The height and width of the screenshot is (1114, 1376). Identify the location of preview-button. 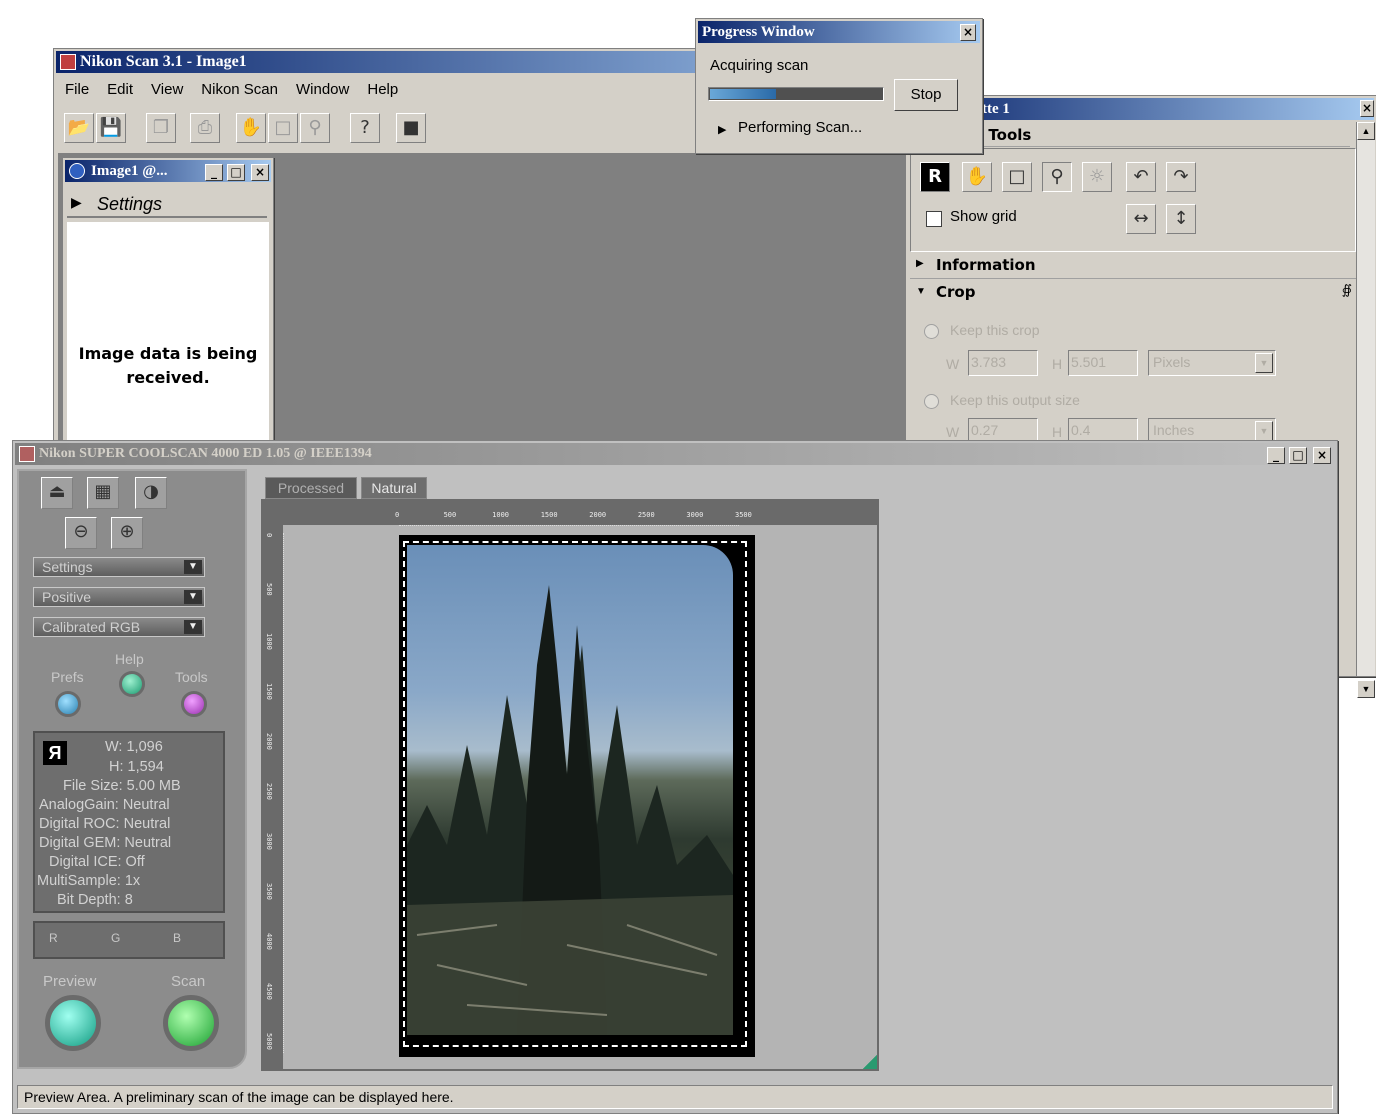
(73, 1023).